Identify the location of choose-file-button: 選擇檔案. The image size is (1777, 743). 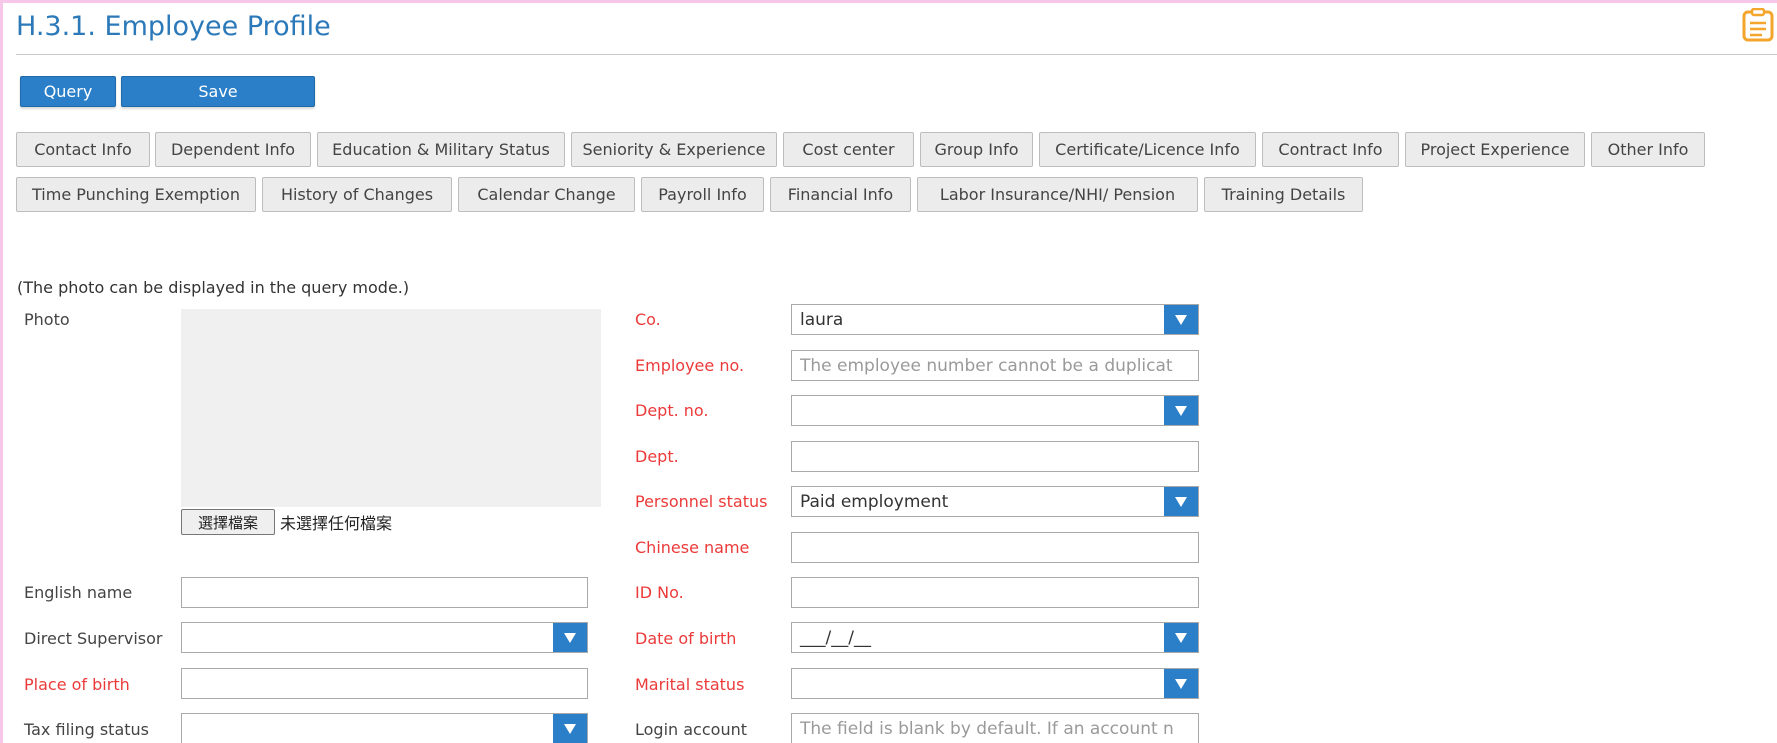
(228, 522).